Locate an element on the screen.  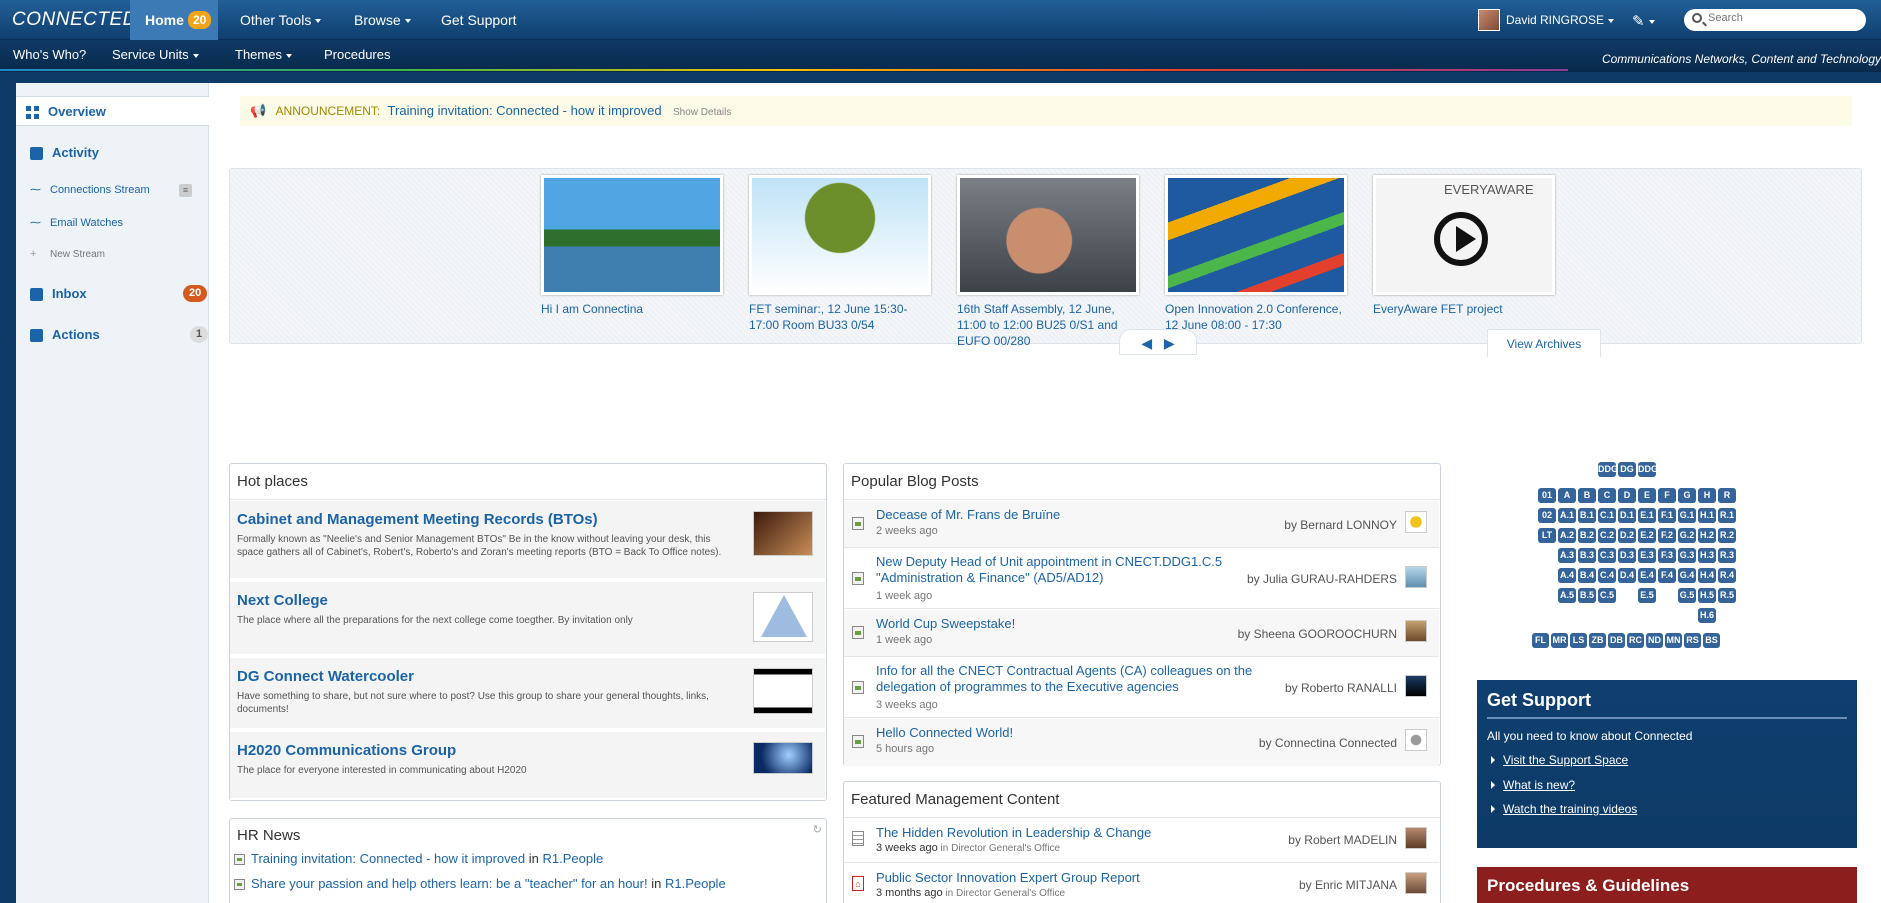
org-person-button: RC is located at coordinates (1635, 640).